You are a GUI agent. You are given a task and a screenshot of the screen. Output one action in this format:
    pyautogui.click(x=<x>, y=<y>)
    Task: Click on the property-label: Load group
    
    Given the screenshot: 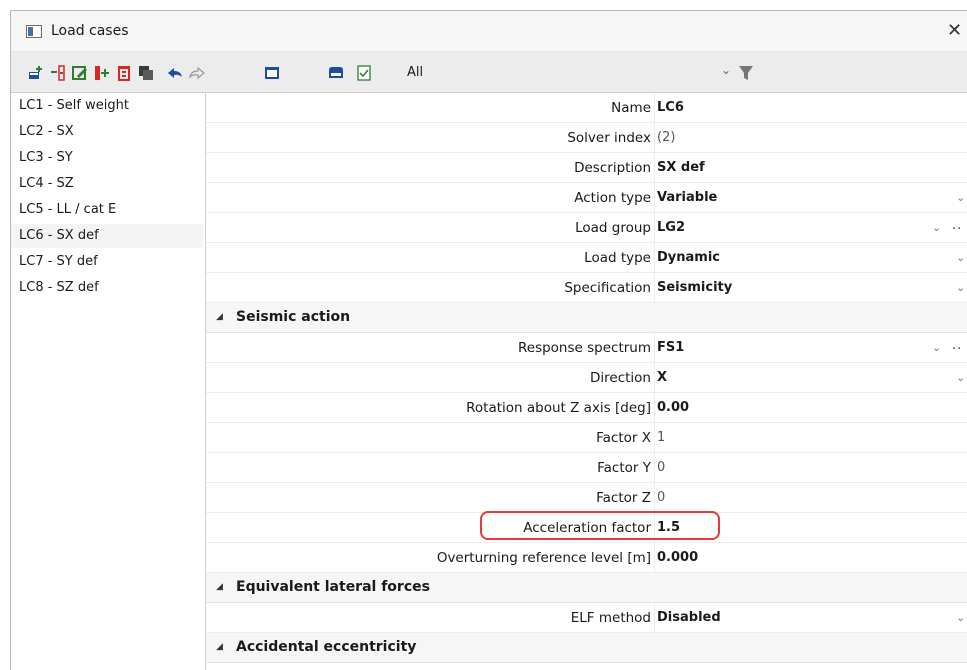 What is the action you would take?
    pyautogui.click(x=613, y=228)
    